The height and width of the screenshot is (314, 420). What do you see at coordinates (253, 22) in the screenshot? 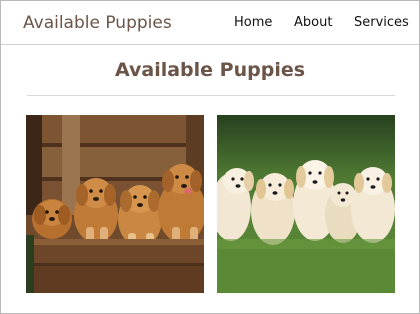
I see `nav-home-link: Home` at bounding box center [253, 22].